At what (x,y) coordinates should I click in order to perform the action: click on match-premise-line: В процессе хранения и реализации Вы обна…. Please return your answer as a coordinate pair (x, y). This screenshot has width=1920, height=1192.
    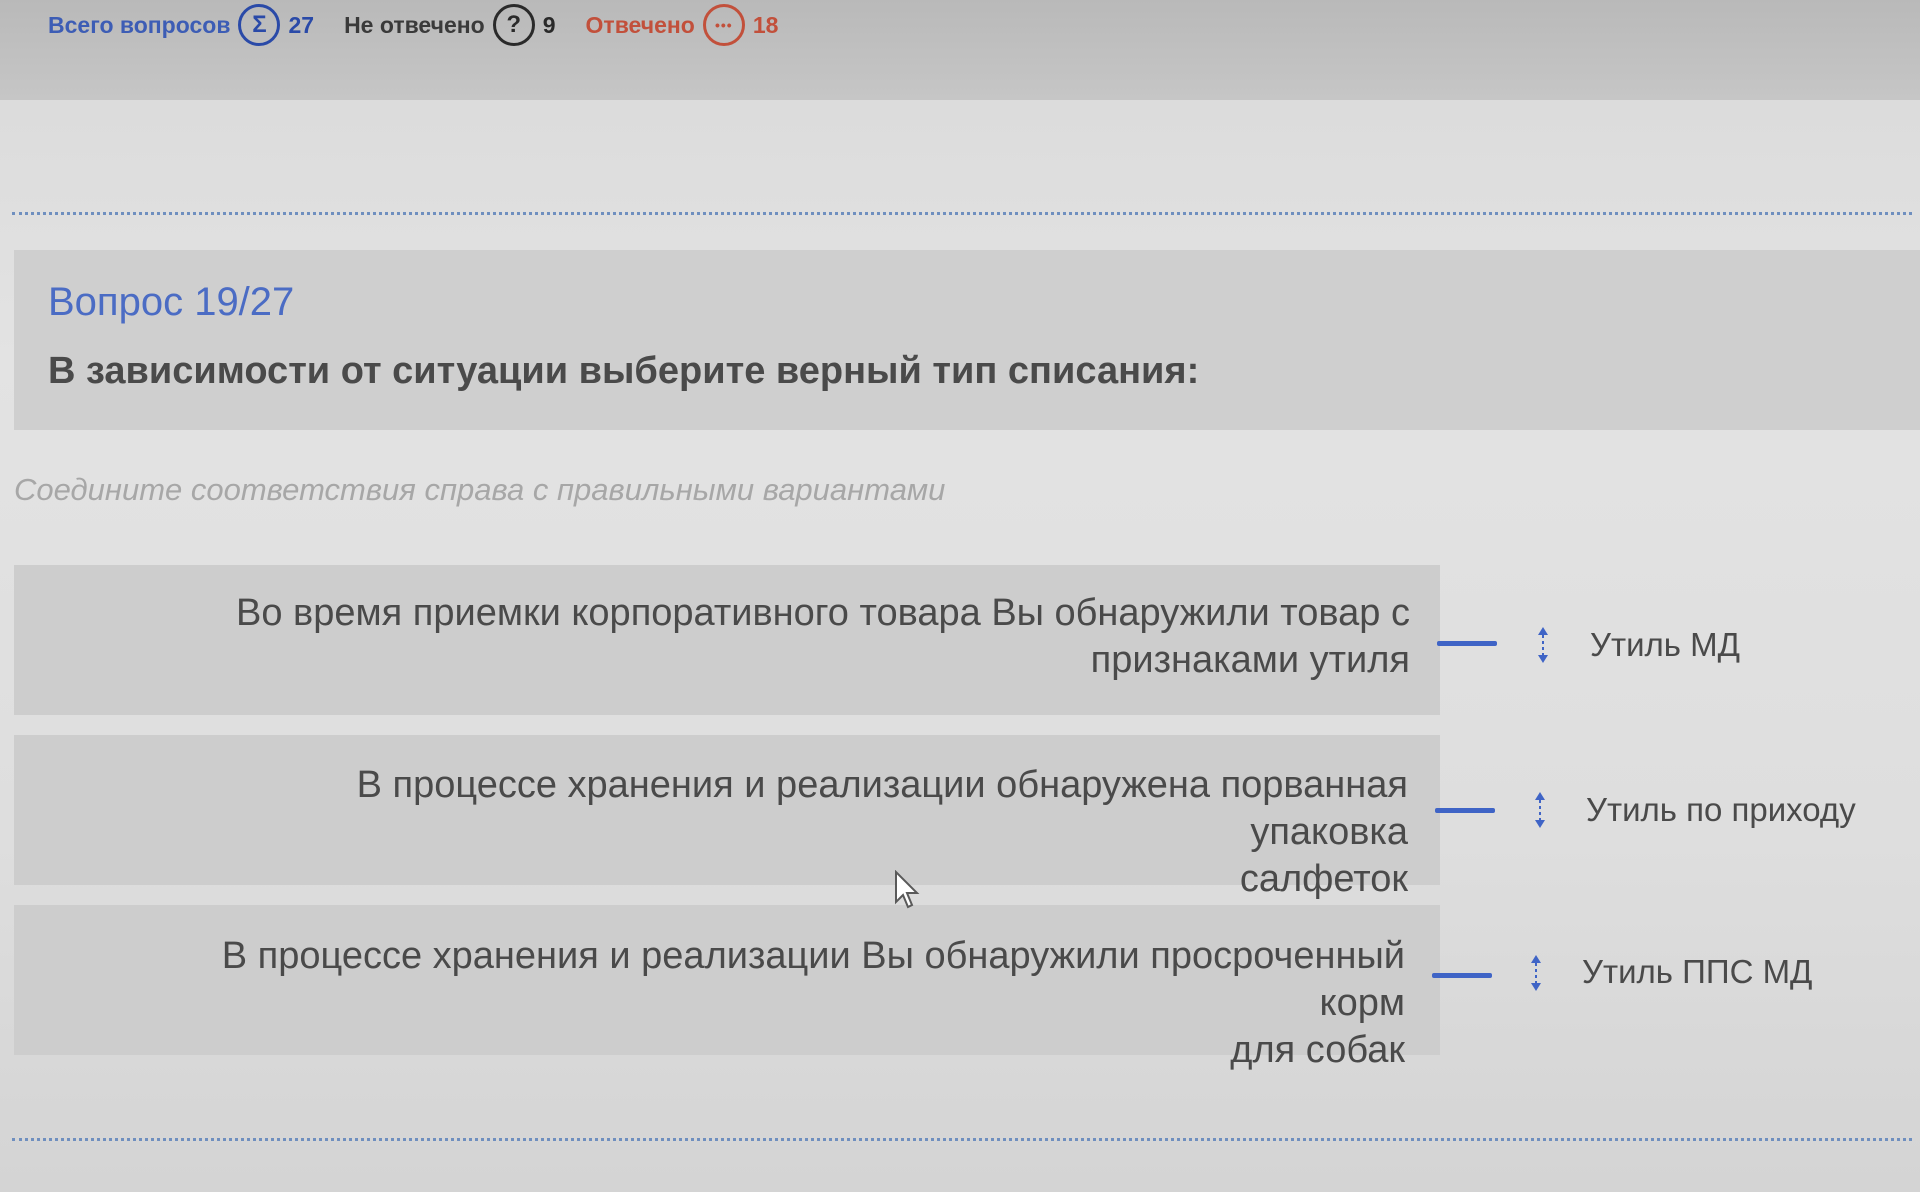
    Looking at the image, I should click on (813, 979).